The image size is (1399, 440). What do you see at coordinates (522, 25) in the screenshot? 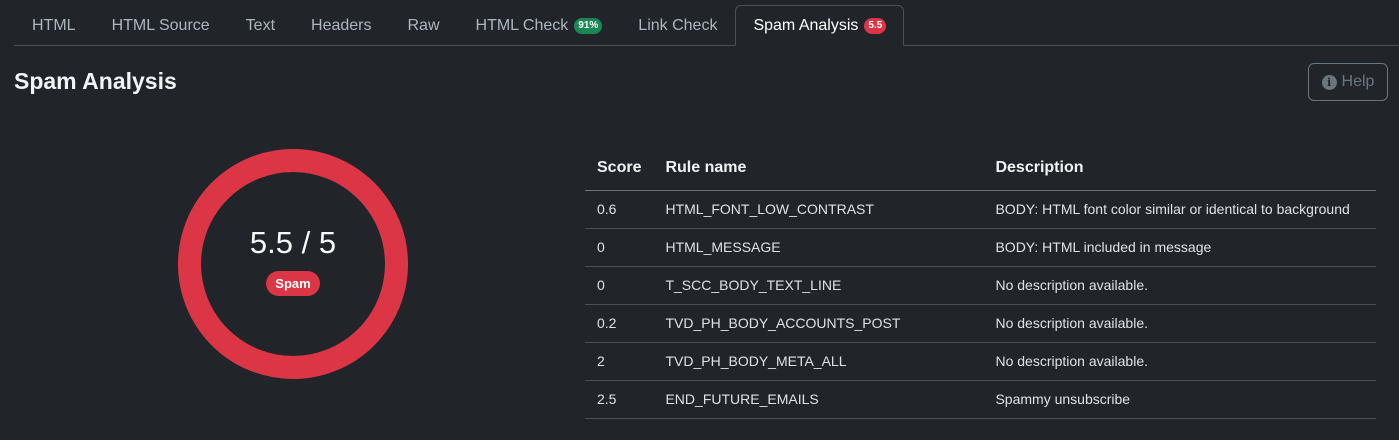
I see `tab-label: HTML Check` at bounding box center [522, 25].